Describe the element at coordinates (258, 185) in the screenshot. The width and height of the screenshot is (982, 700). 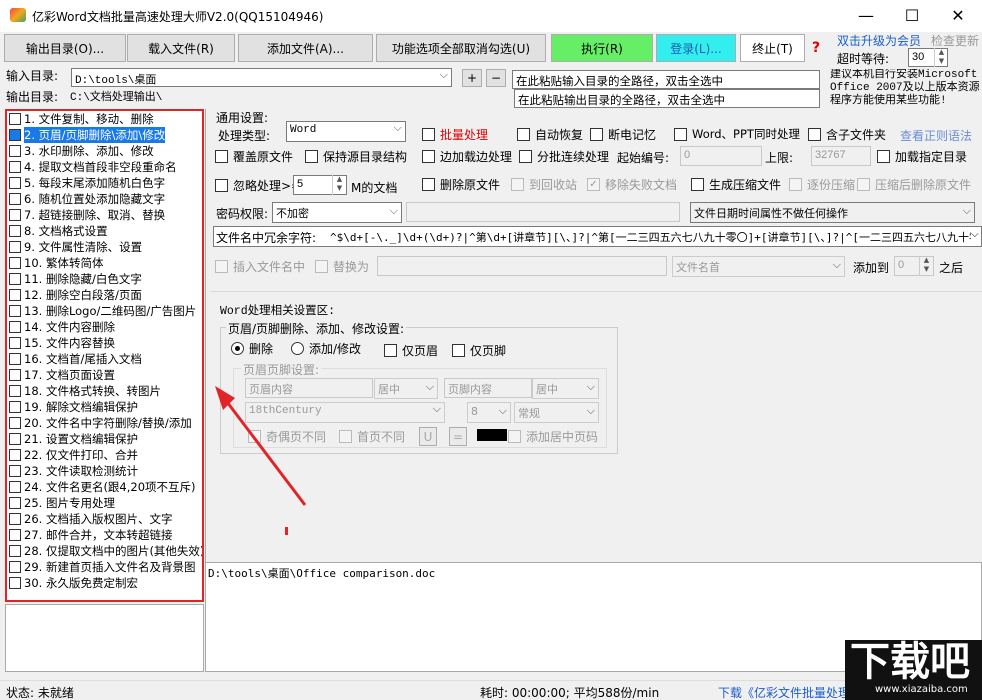
I see `ignore-size-checkbox: 忽略处理>=` at that location.